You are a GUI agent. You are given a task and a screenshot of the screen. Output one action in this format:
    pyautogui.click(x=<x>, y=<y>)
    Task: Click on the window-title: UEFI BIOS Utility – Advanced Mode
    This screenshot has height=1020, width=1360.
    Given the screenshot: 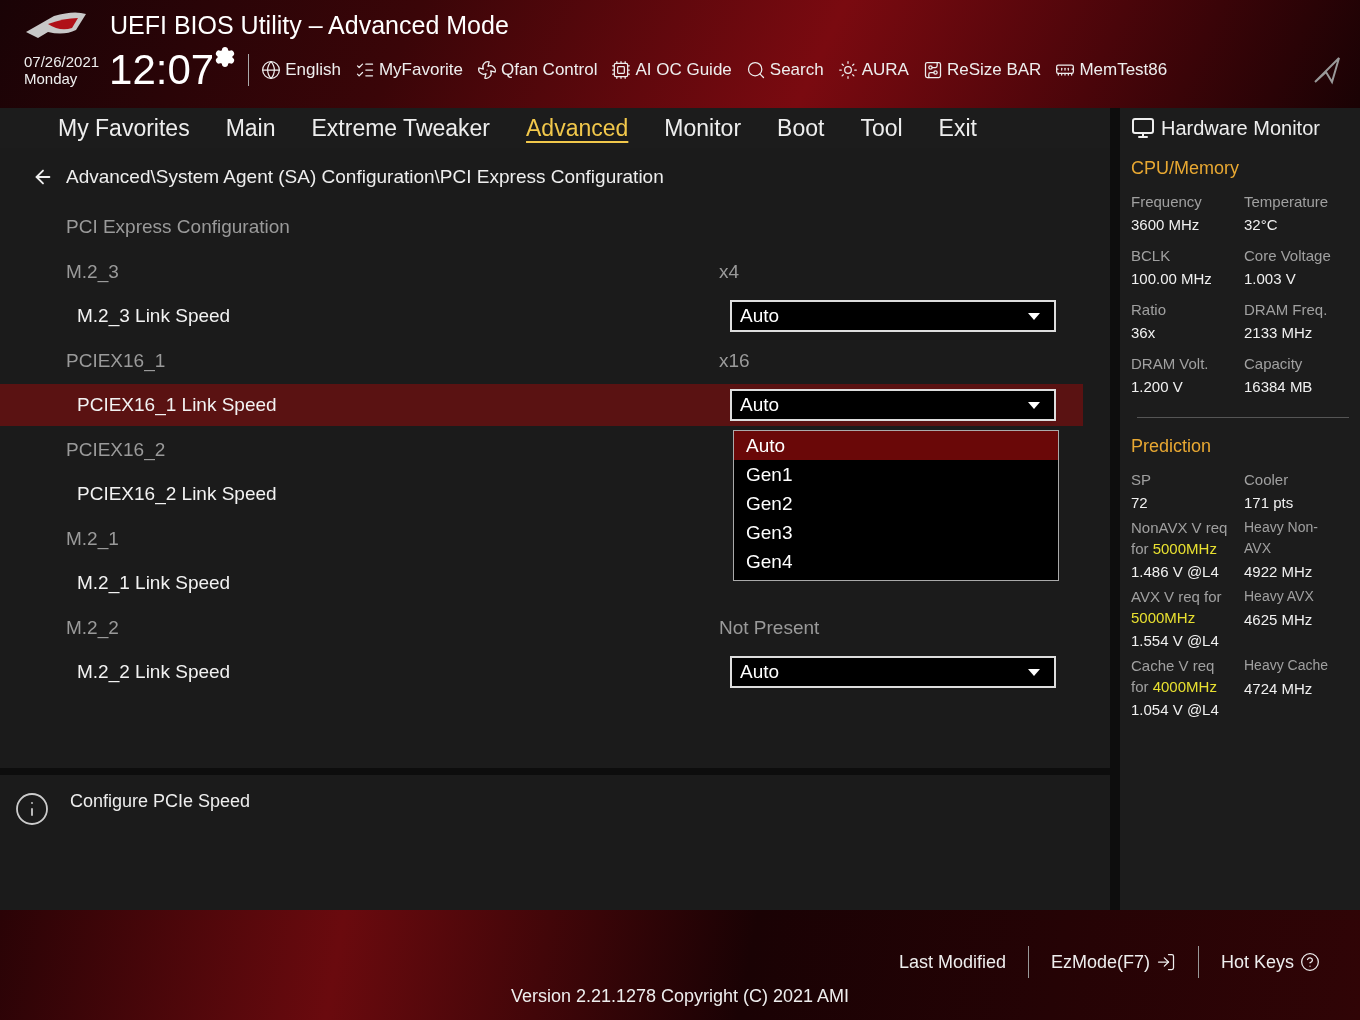 What is the action you would take?
    pyautogui.click(x=309, y=25)
    